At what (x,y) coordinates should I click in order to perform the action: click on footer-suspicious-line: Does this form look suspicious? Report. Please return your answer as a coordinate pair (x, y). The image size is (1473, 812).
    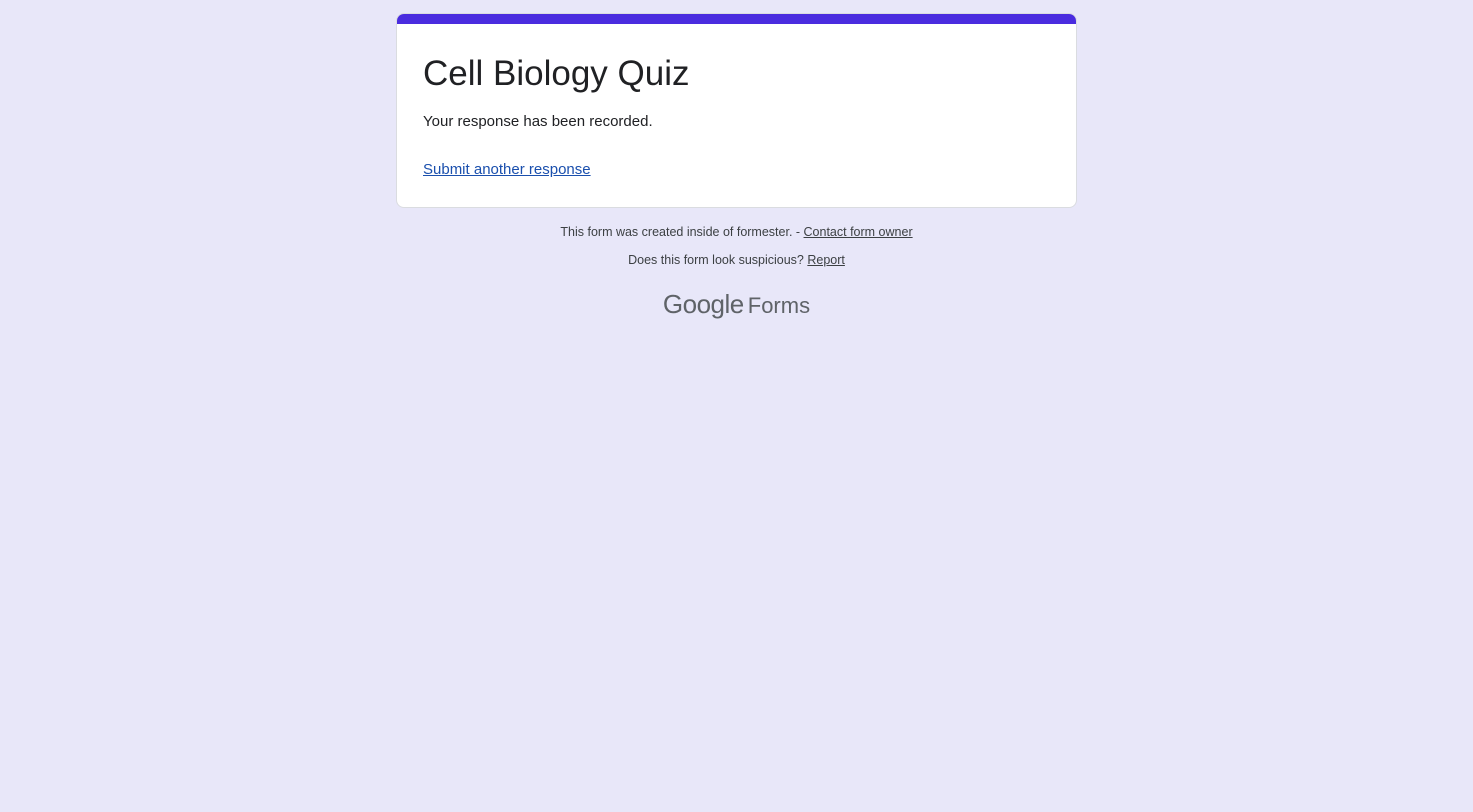
    Looking at the image, I should click on (736, 260).